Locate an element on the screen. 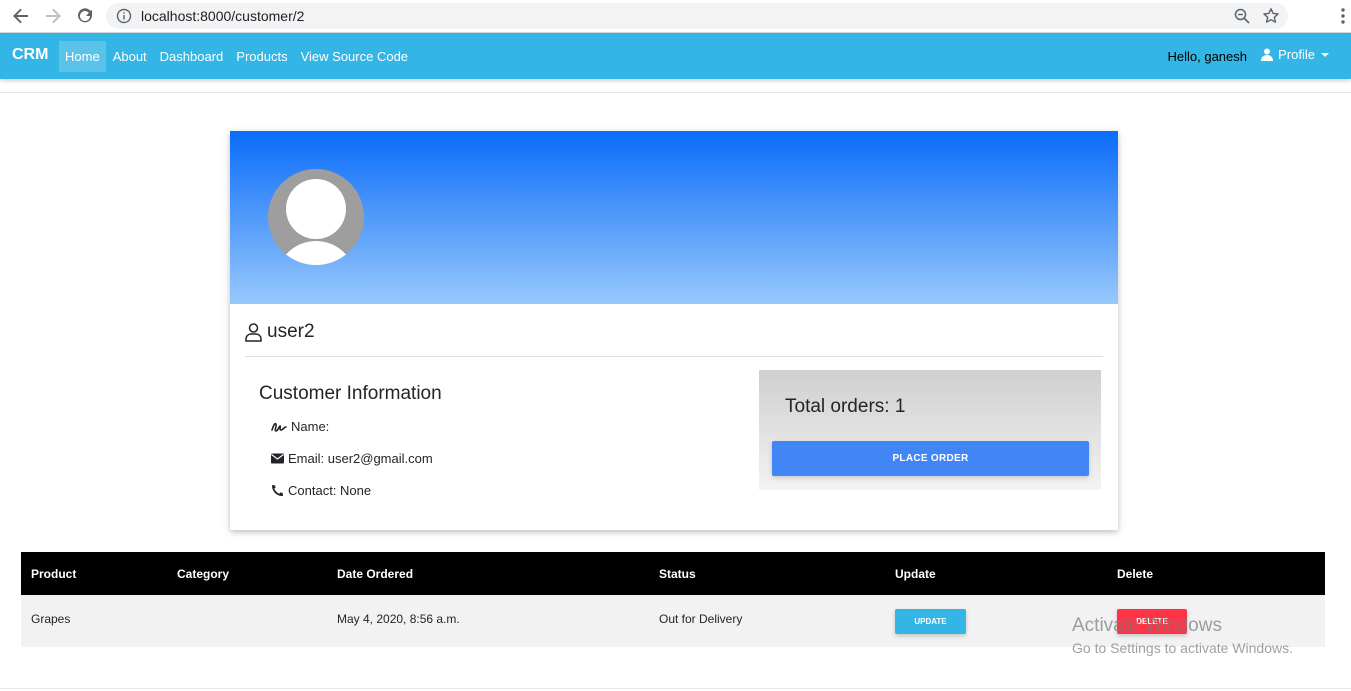  address-bar: localhost:8000/customer/2 is located at coordinates (697, 16).